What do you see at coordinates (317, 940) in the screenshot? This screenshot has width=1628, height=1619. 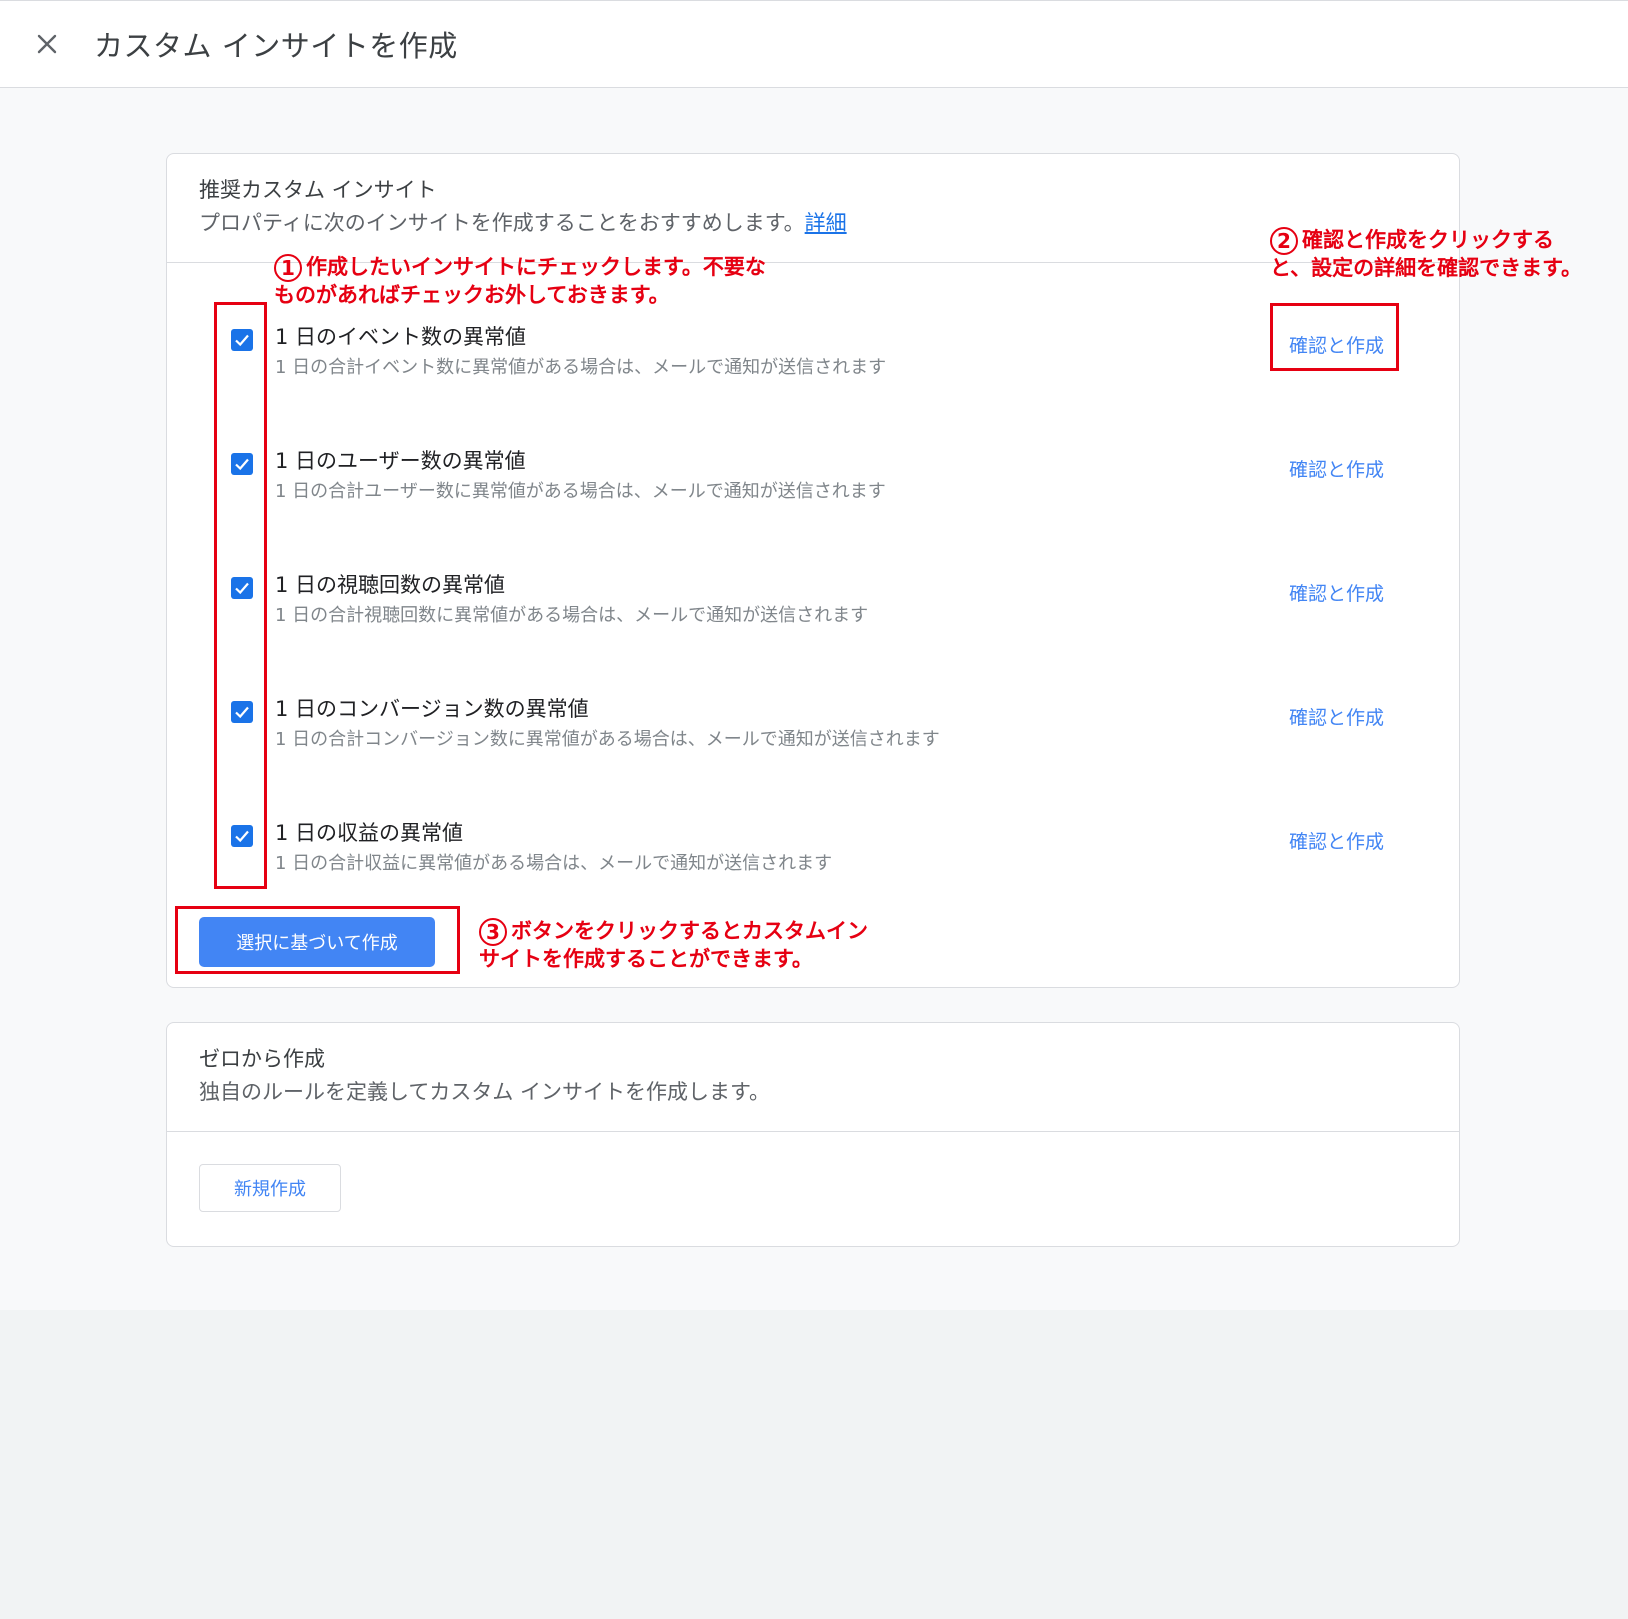 I see `annotation-box-create-button` at bounding box center [317, 940].